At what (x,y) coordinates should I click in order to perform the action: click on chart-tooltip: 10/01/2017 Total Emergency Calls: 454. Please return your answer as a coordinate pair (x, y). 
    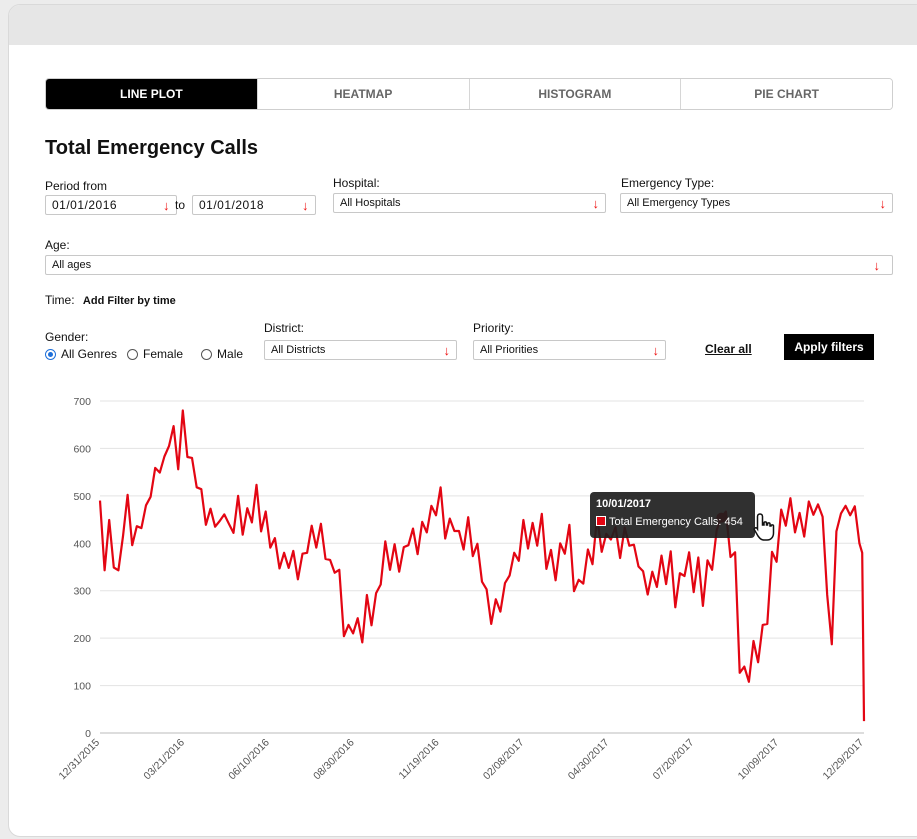
    Looking at the image, I should click on (672, 515).